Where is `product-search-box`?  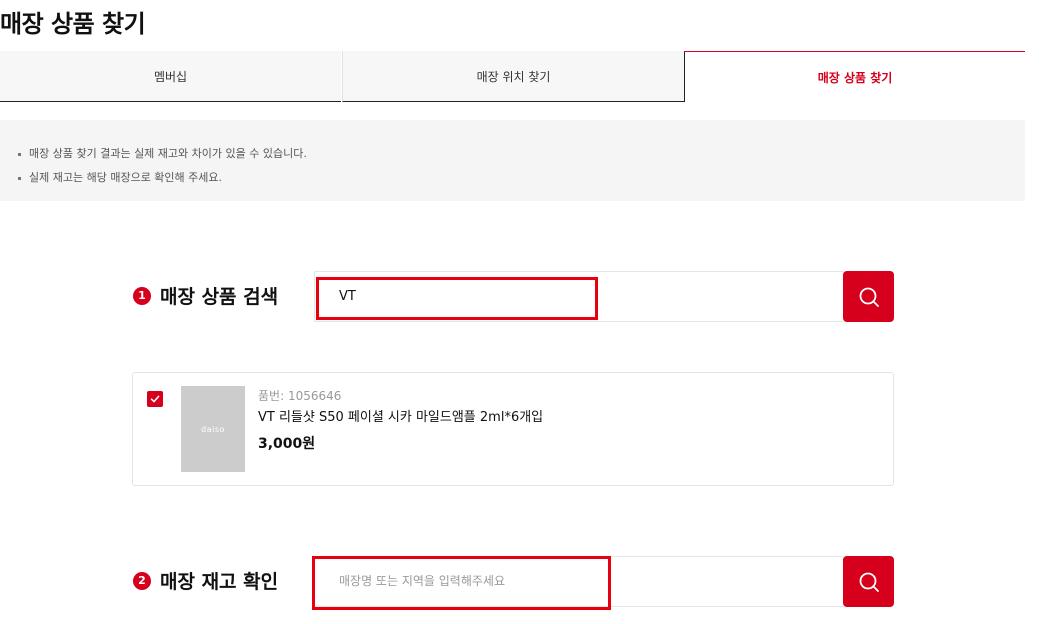 product-search-box is located at coordinates (579, 296).